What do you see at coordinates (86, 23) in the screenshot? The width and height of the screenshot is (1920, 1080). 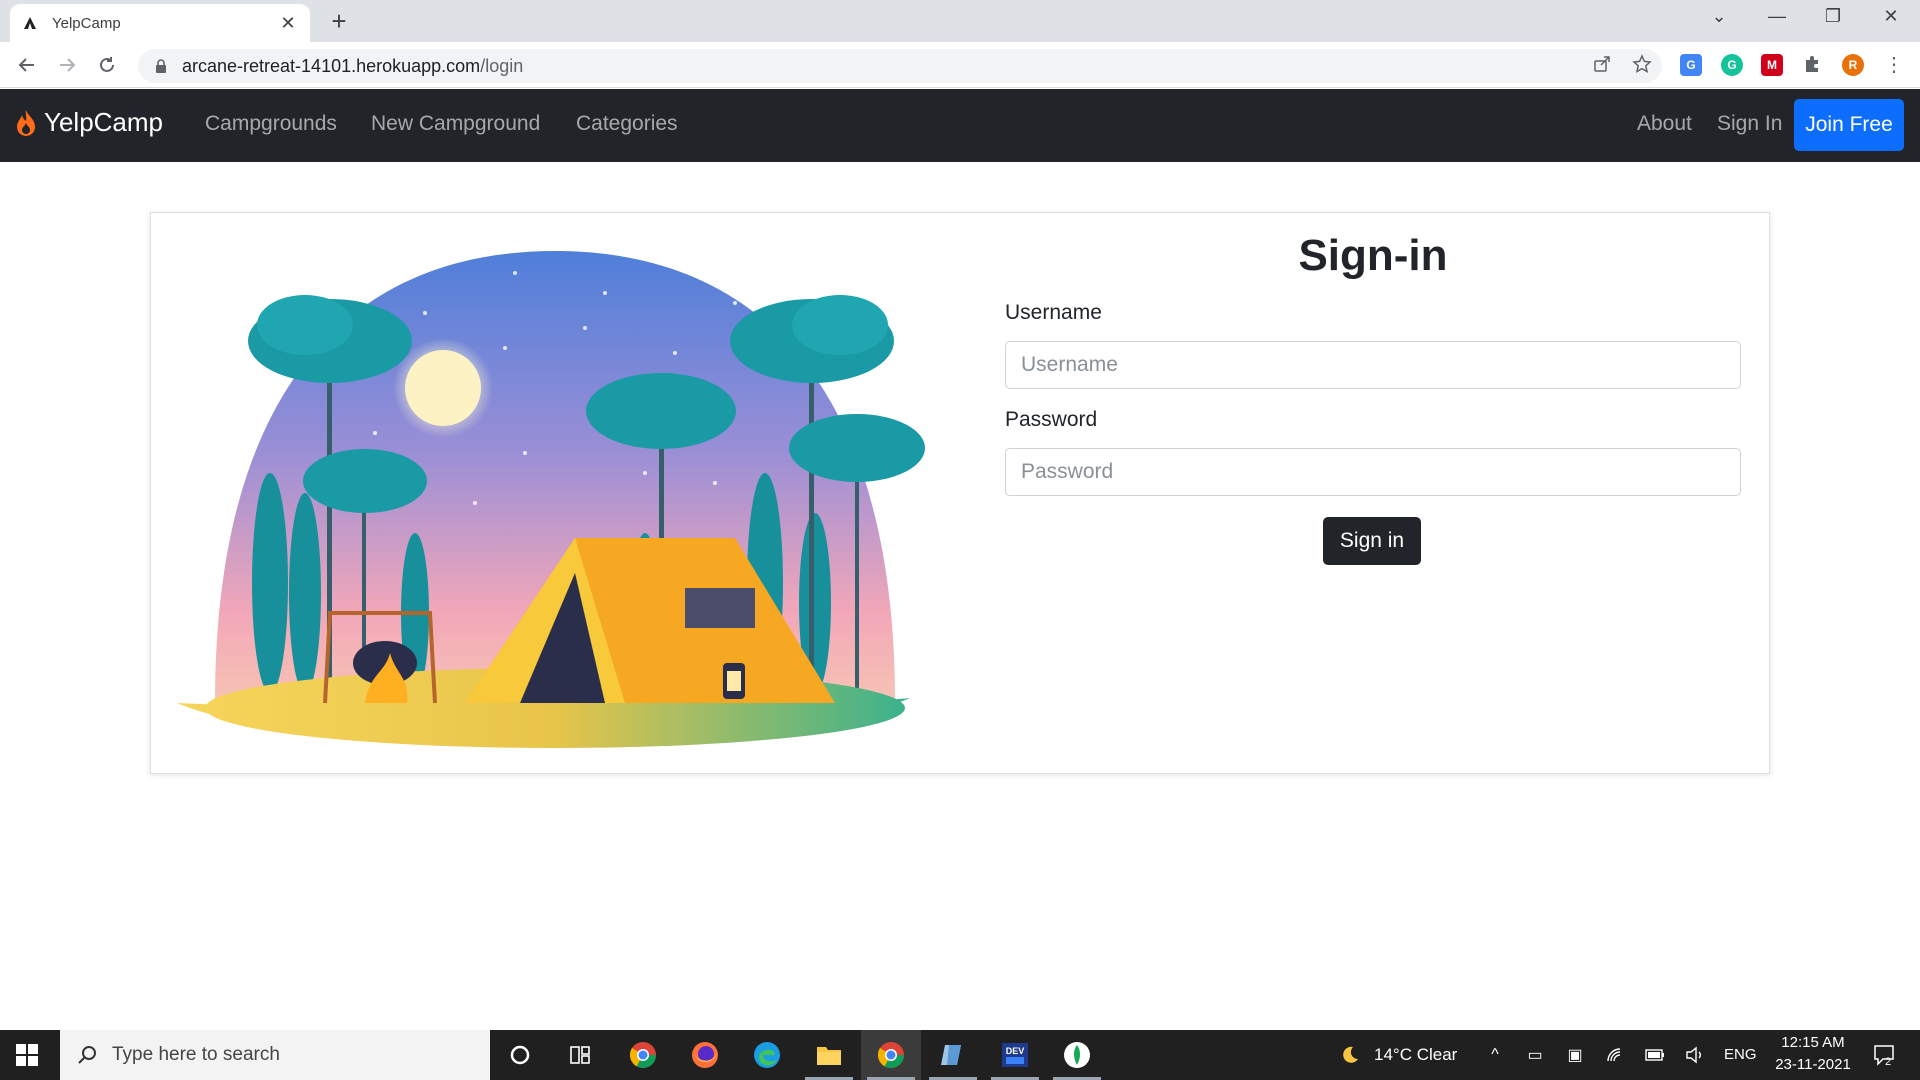 I see `tab-title: YelpCamp` at bounding box center [86, 23].